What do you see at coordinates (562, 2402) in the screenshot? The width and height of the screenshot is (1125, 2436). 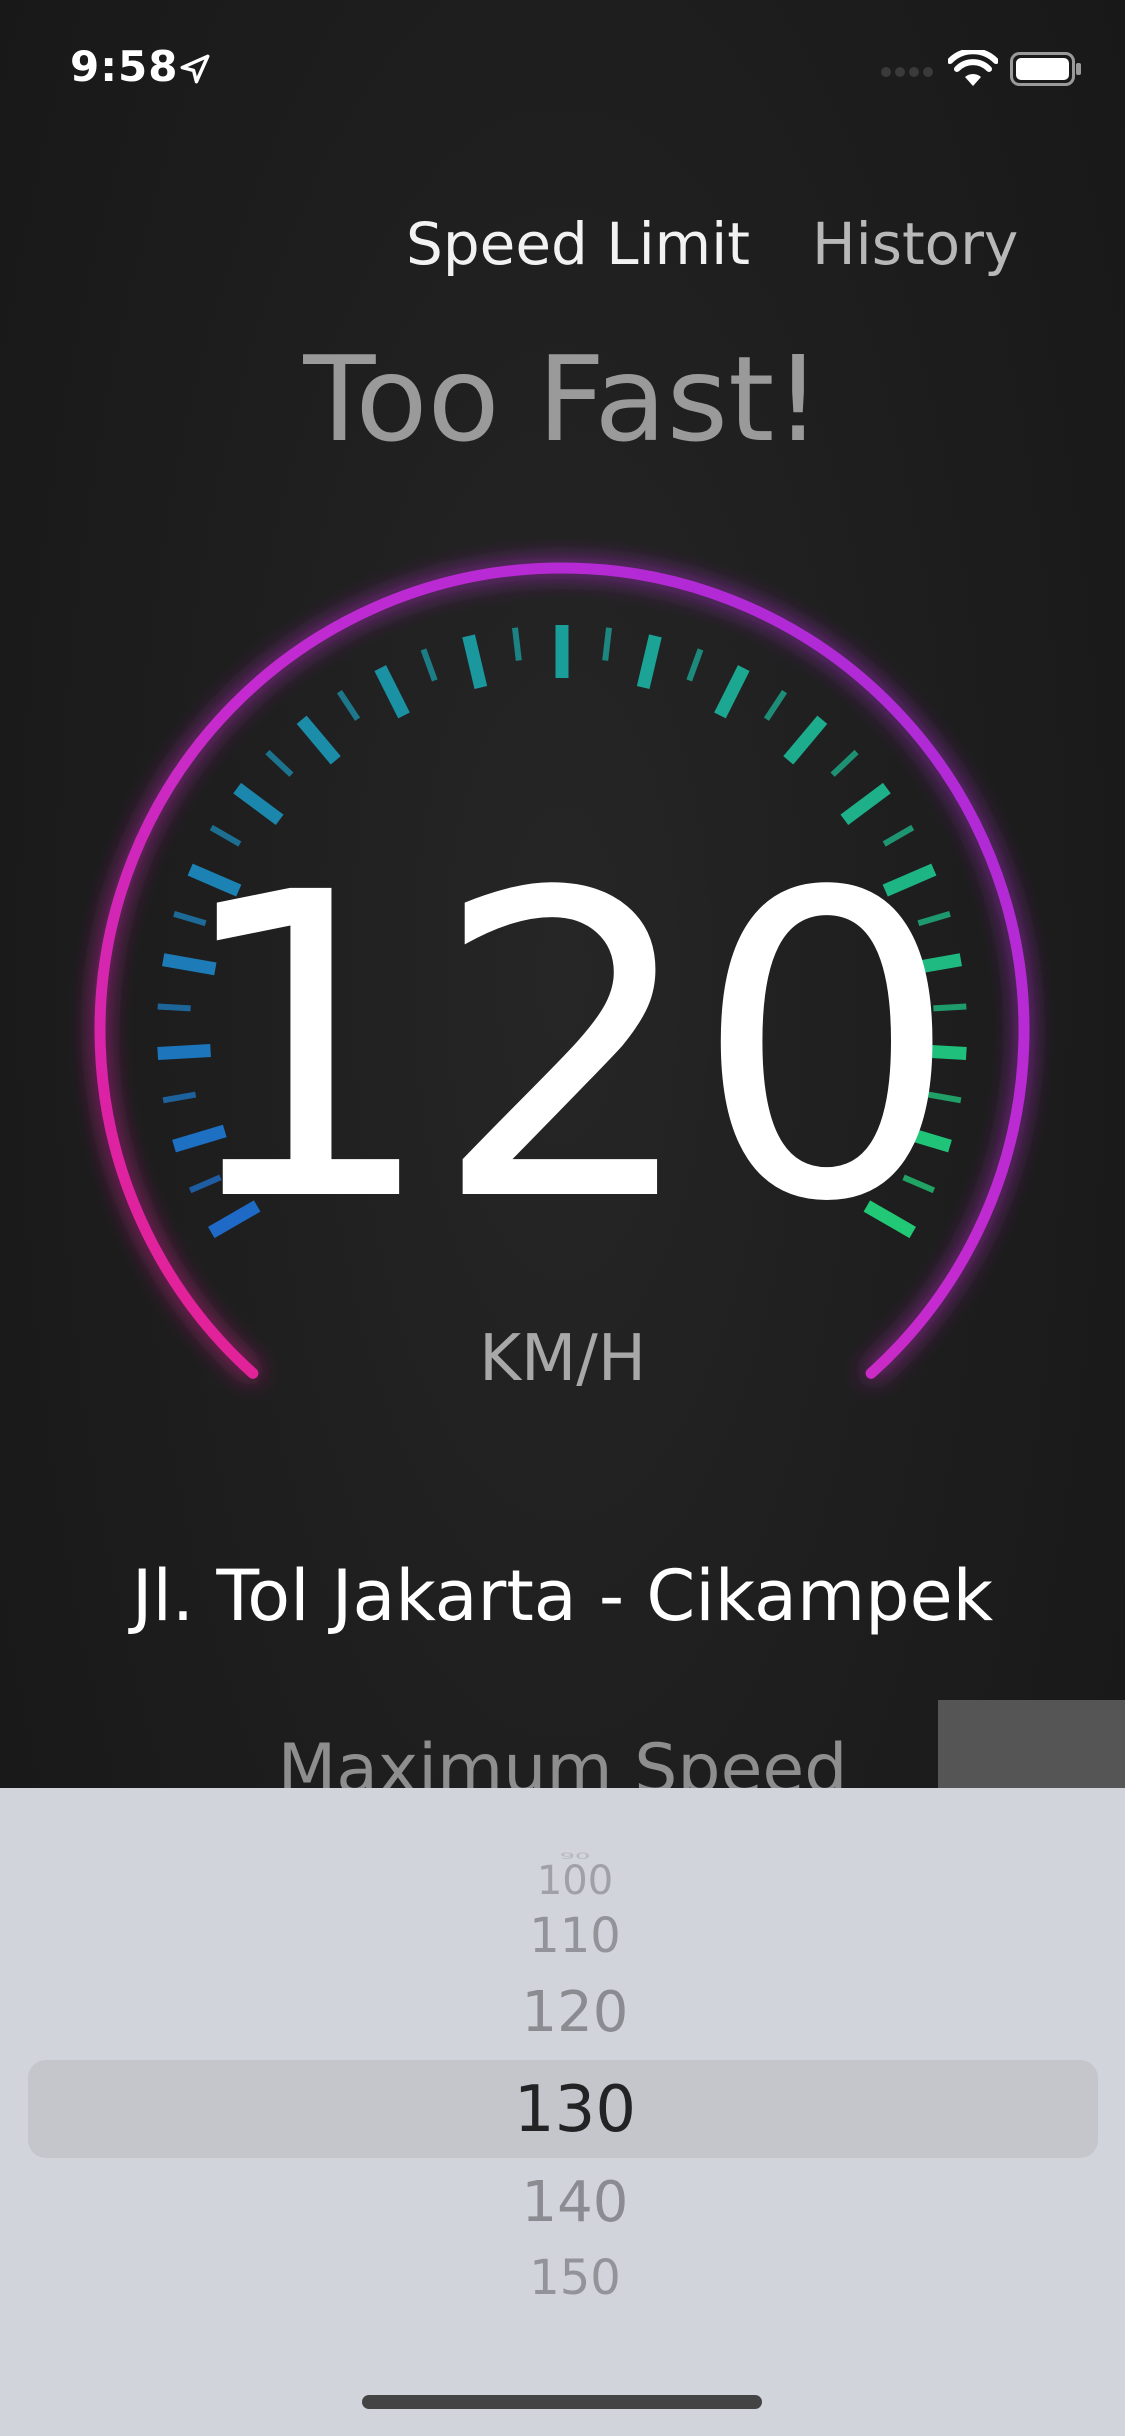 I see `home-indicator` at bounding box center [562, 2402].